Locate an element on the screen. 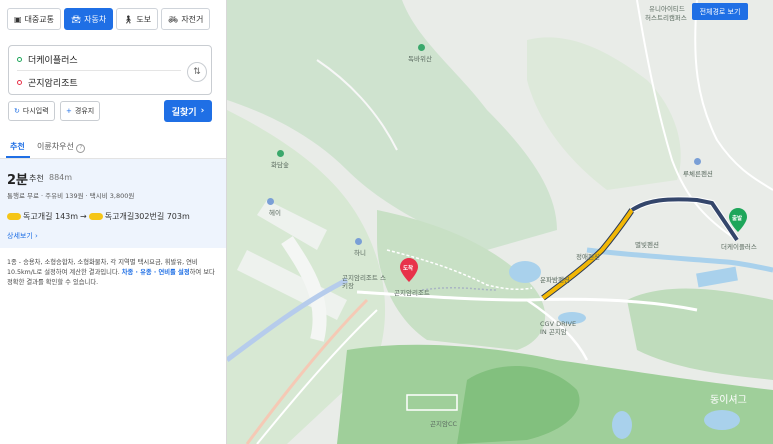 The height and width of the screenshot is (444, 773). start-marker-label: 출발 is located at coordinates (737, 219).